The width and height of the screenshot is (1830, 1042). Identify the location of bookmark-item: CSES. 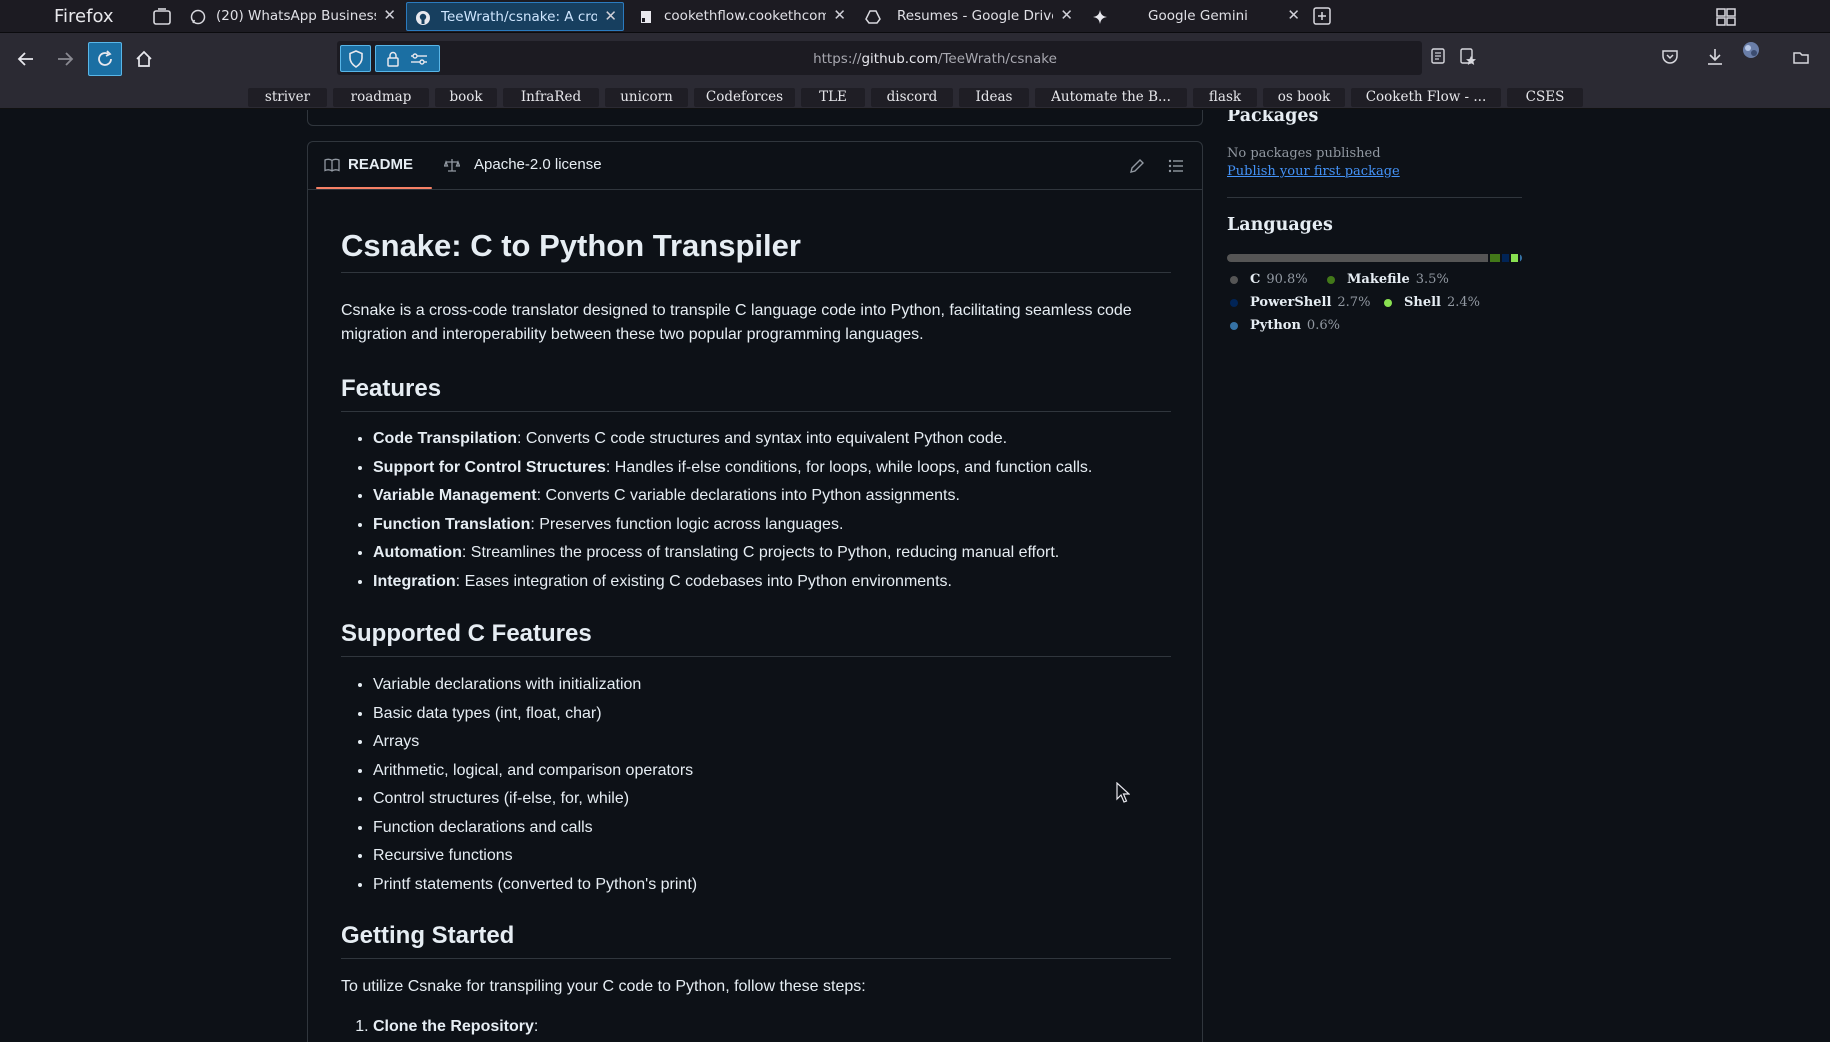
(1545, 97).